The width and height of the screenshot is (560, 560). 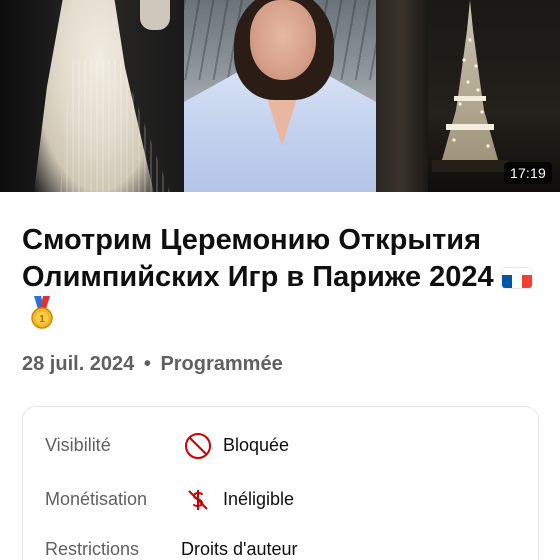 What do you see at coordinates (78, 445) in the screenshot?
I see `visibility-label: Visibilité` at bounding box center [78, 445].